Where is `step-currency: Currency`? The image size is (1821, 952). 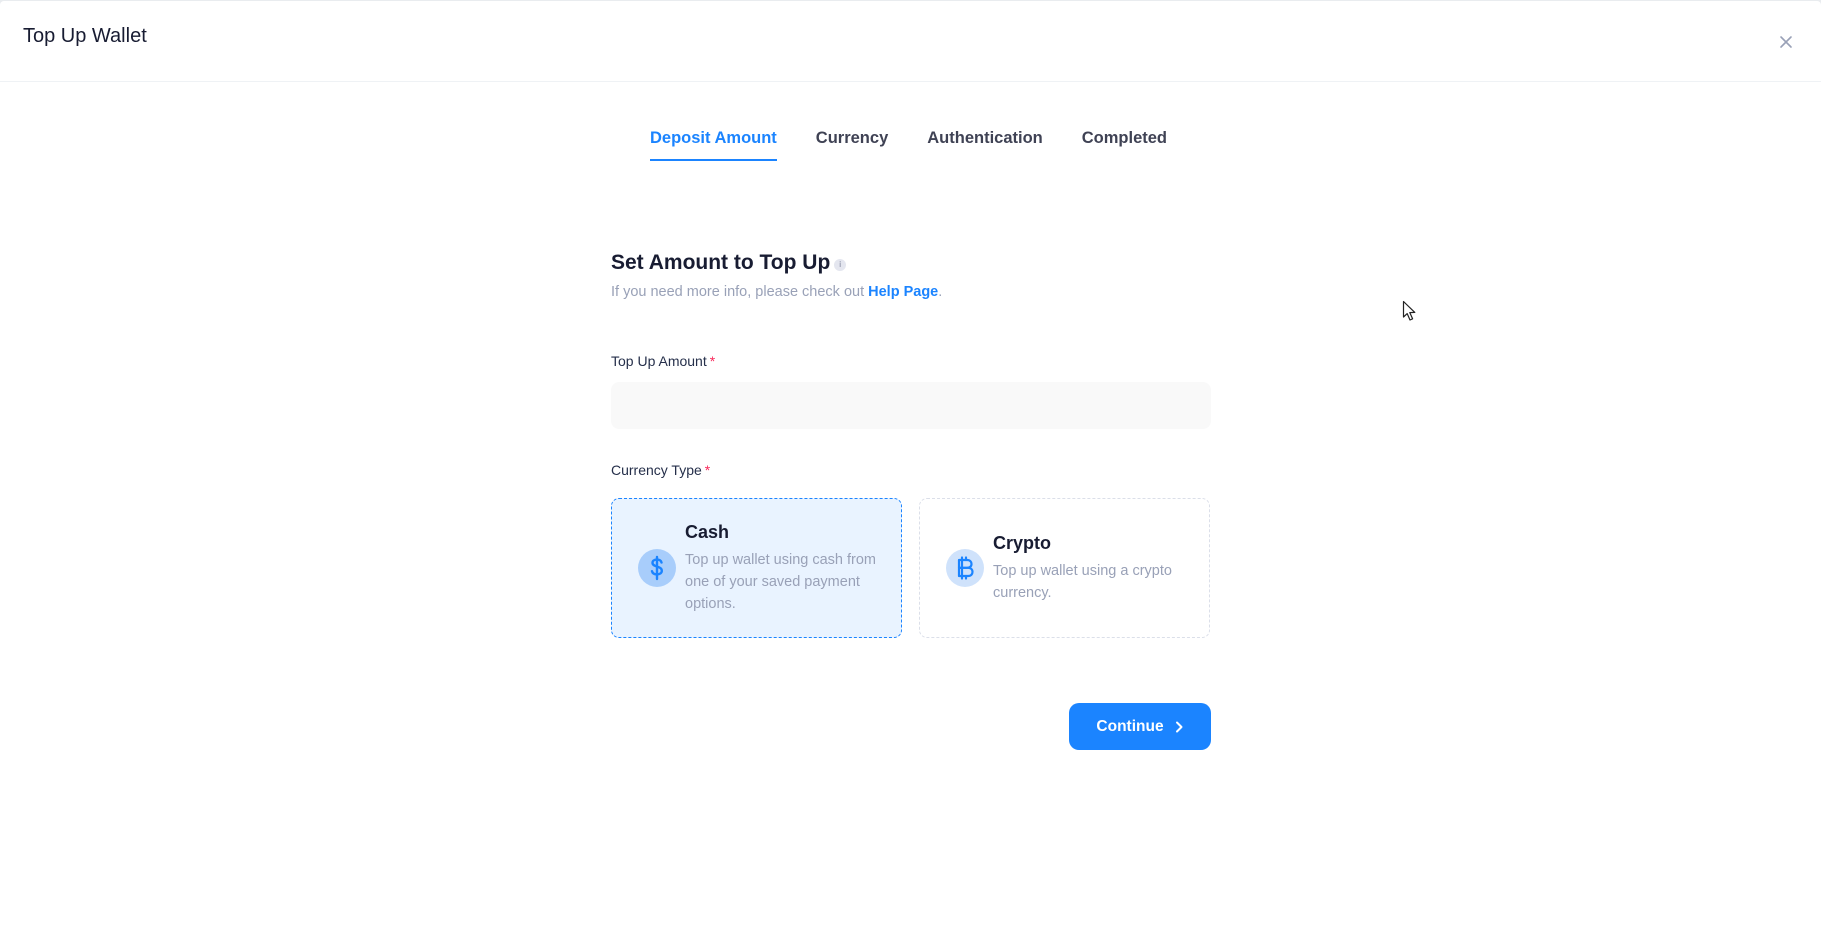
step-currency: Currency is located at coordinates (852, 145).